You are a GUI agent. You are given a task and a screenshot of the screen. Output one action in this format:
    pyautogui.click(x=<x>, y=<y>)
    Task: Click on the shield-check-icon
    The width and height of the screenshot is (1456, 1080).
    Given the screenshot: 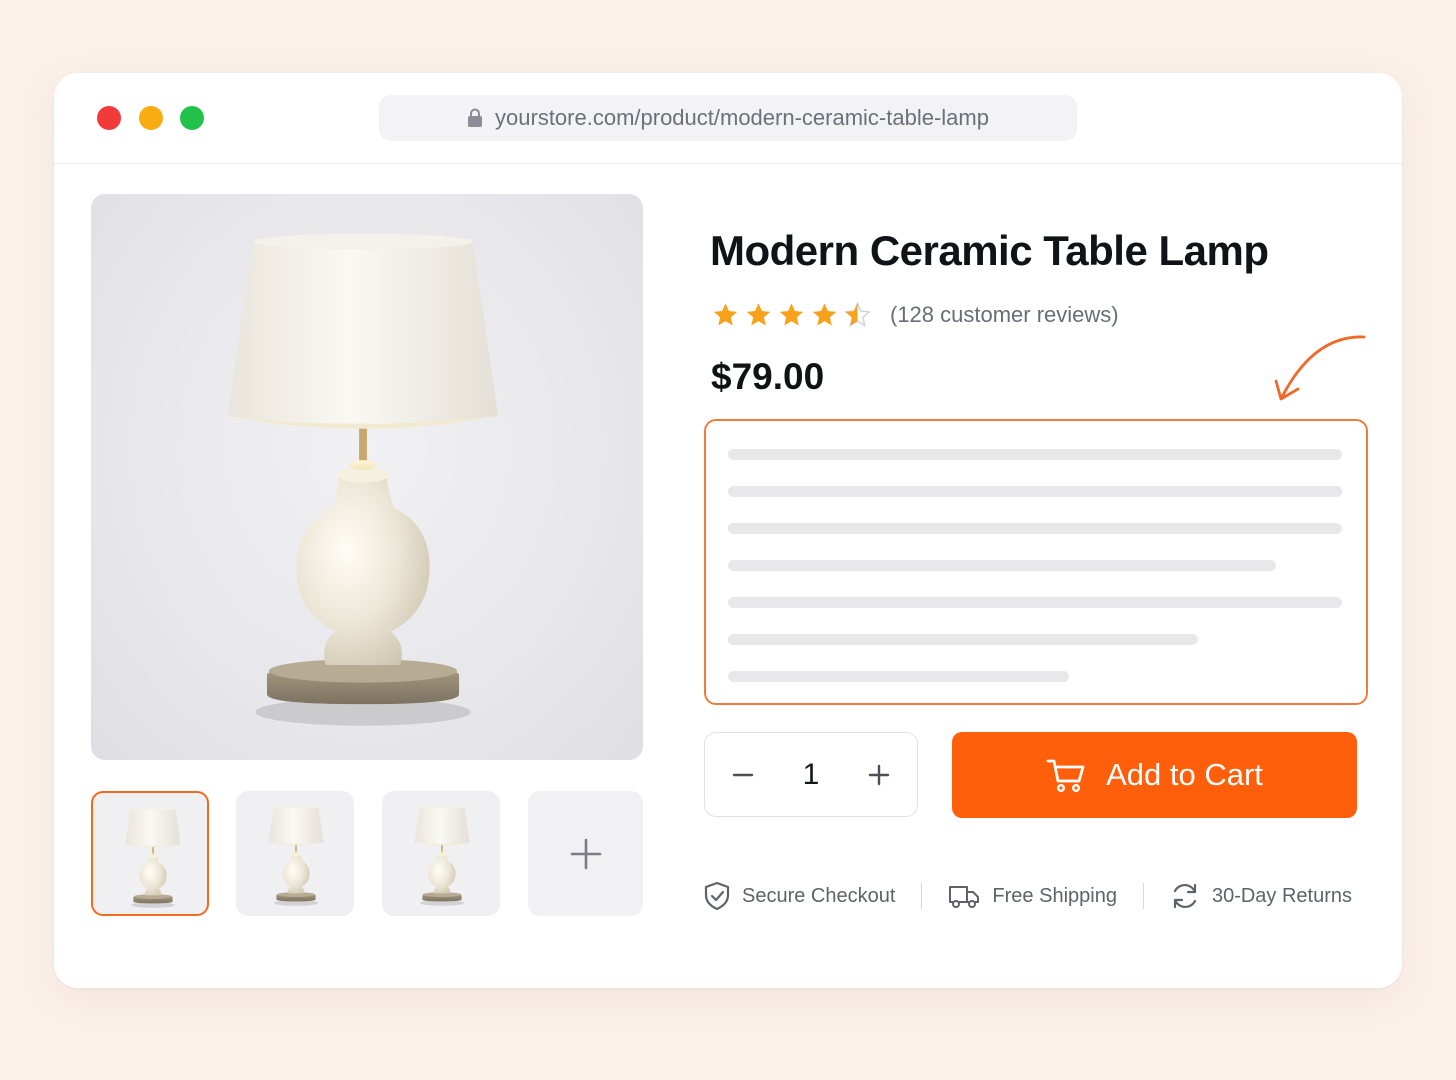 What is the action you would take?
    pyautogui.click(x=717, y=896)
    